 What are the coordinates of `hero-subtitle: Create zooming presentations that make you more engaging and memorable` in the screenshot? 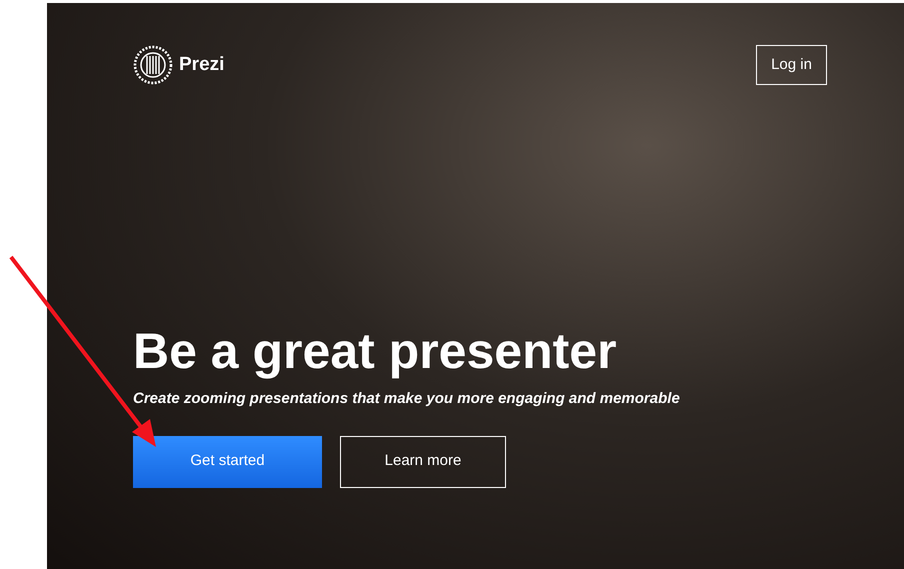 It's located at (407, 399).